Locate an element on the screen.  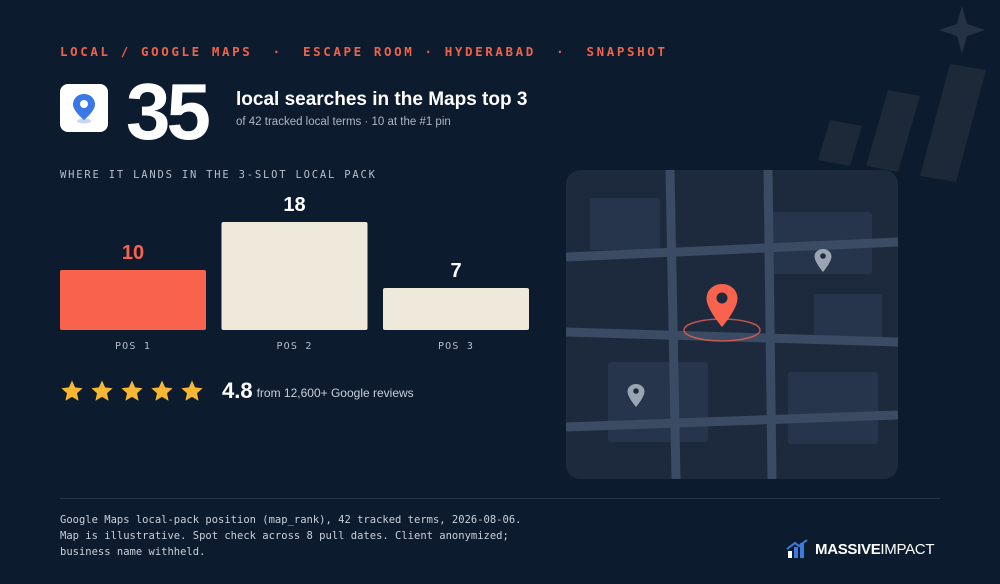
footnote-line: business name withheld. is located at coordinates (133, 552).